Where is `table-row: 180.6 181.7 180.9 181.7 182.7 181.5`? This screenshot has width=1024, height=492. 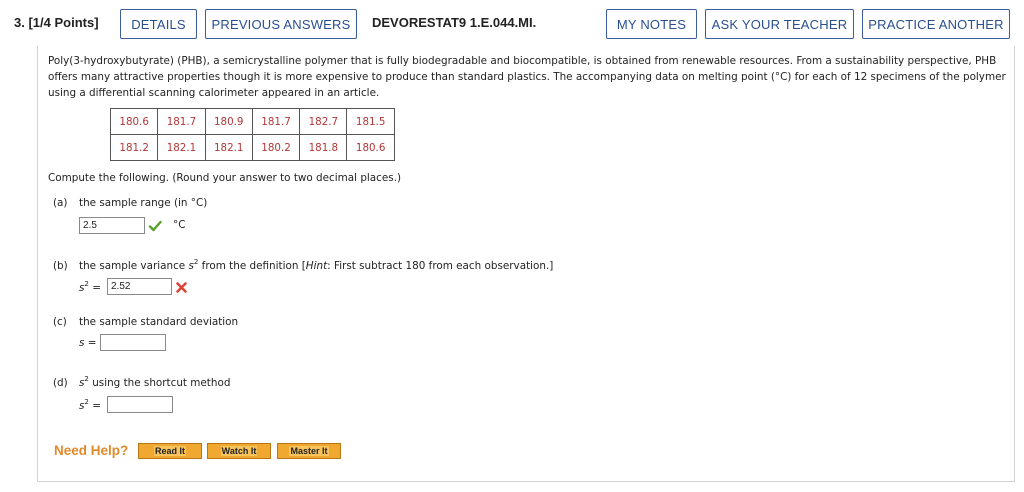
table-row: 180.6 181.7 180.9 181.7 182.7 181.5 is located at coordinates (252, 121).